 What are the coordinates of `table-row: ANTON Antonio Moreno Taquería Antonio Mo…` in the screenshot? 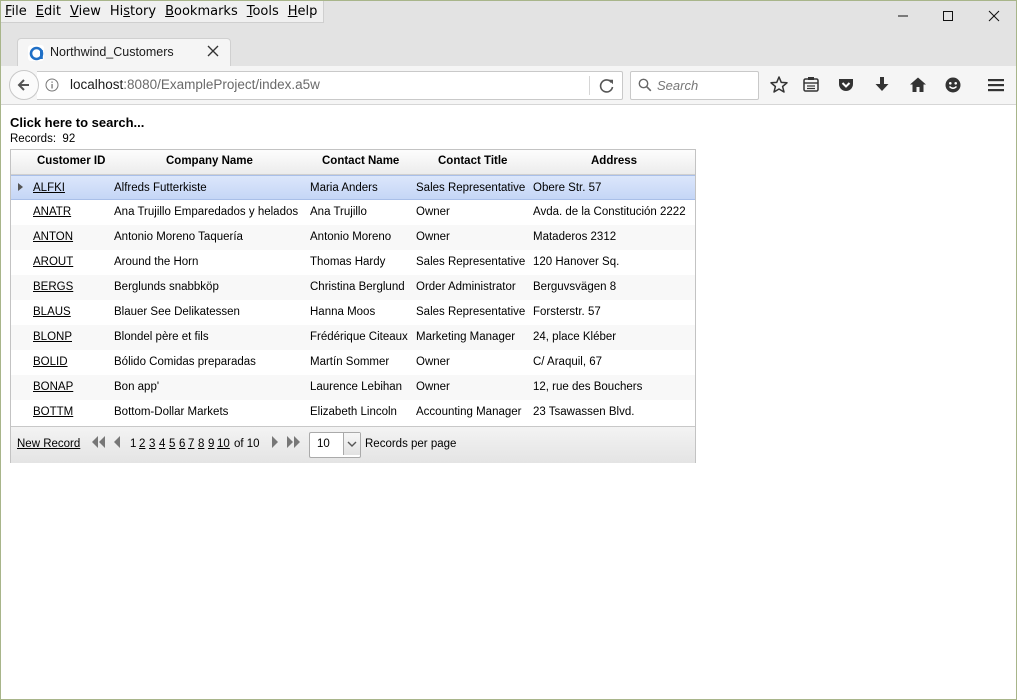 It's located at (353, 237).